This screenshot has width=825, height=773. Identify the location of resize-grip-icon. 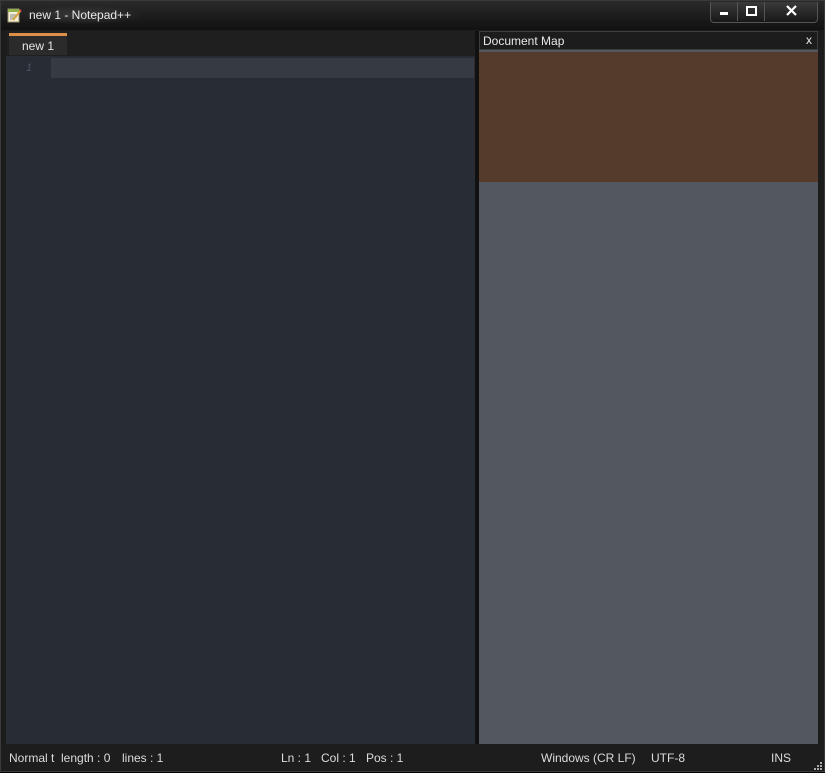
(817, 764).